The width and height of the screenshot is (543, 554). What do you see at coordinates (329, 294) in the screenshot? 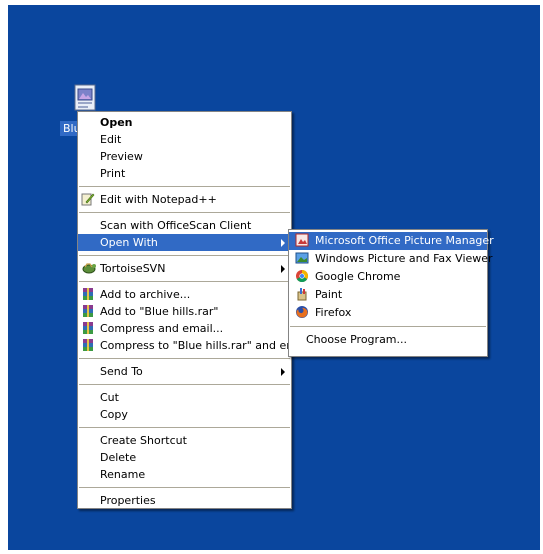
I see `menu-item-label: Paint` at bounding box center [329, 294].